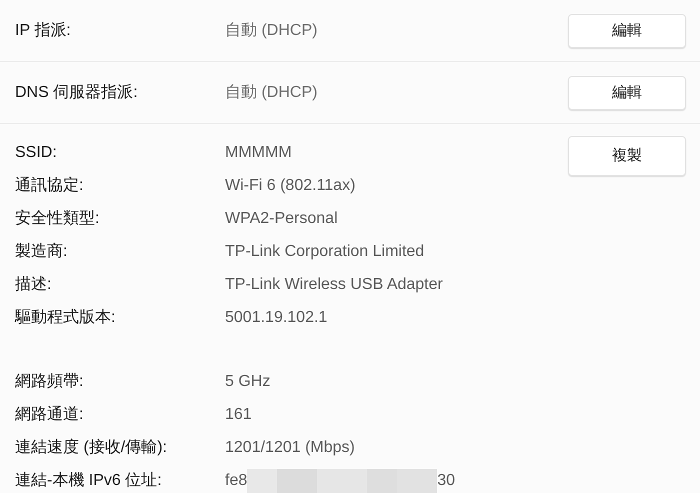 This screenshot has height=493, width=700. What do you see at coordinates (57, 218) in the screenshot?
I see `detail-label: 安全性類型:` at bounding box center [57, 218].